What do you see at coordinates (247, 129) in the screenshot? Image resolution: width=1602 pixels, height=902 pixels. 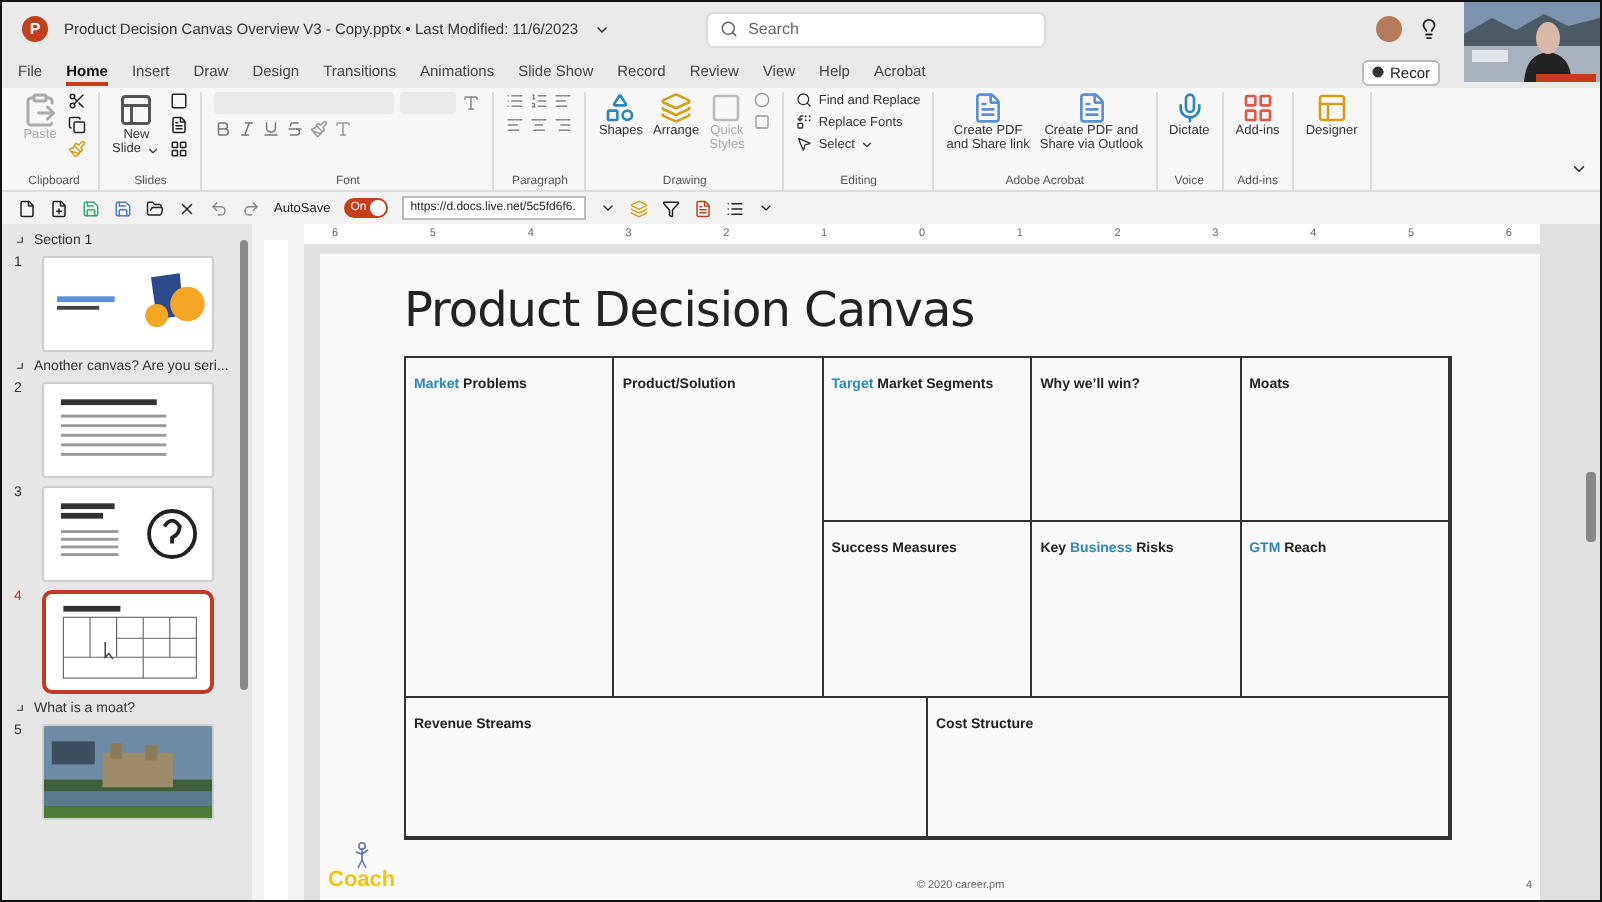 I see `italic-icon` at bounding box center [247, 129].